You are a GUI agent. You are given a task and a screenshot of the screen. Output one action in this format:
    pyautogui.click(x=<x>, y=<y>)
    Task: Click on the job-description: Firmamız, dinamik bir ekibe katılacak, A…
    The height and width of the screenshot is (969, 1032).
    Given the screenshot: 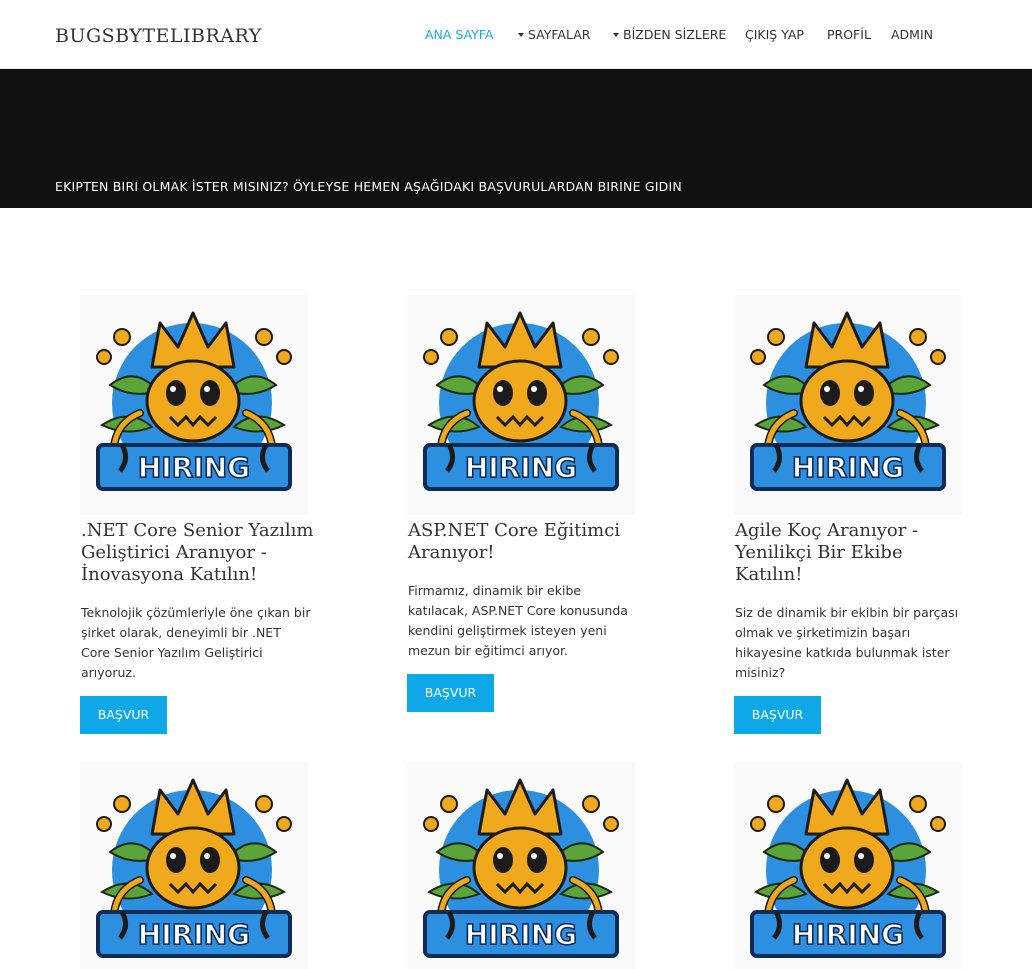 What is the action you would take?
    pyautogui.click(x=518, y=620)
    